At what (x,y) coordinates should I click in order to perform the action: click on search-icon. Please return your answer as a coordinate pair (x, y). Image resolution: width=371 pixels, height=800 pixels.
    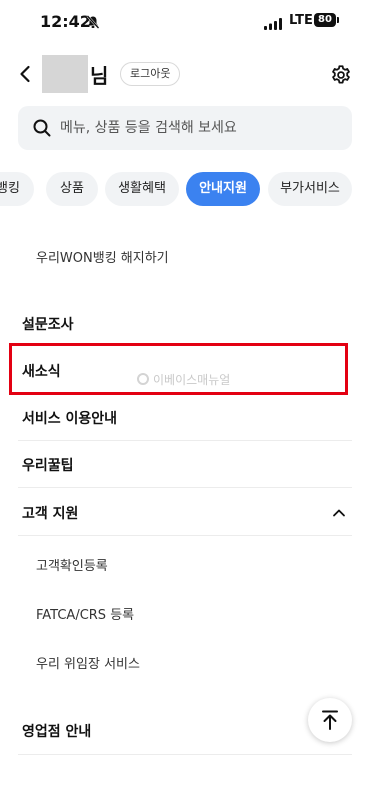
    Looking at the image, I should click on (42, 128).